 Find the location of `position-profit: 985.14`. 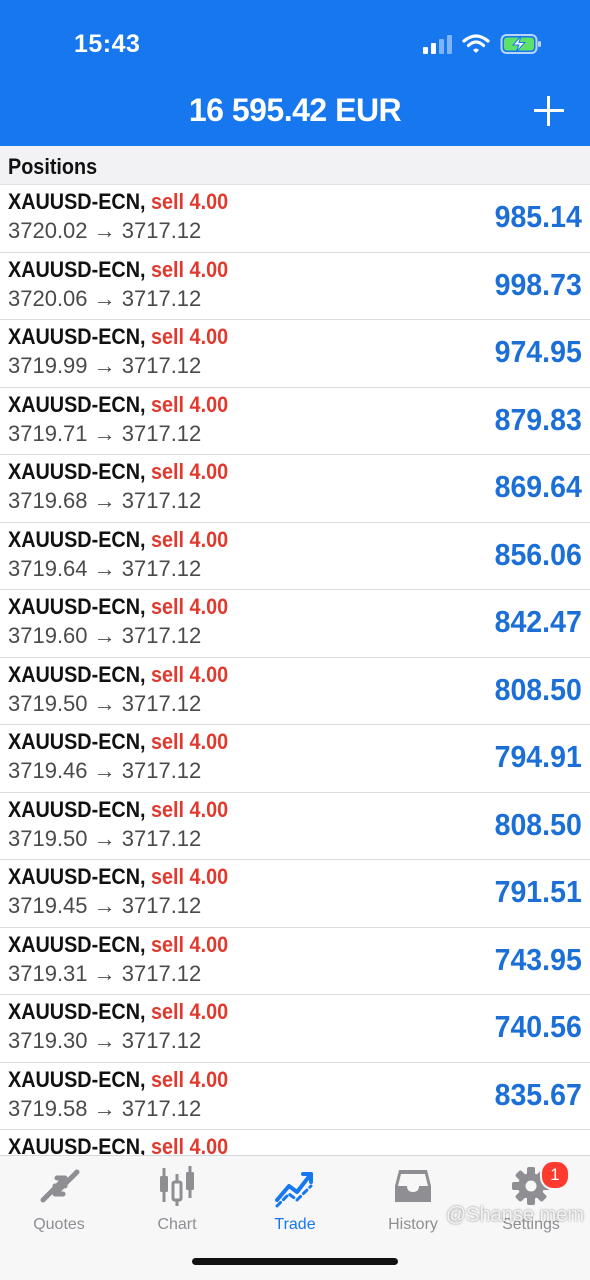

position-profit: 985.14 is located at coordinates (538, 216).